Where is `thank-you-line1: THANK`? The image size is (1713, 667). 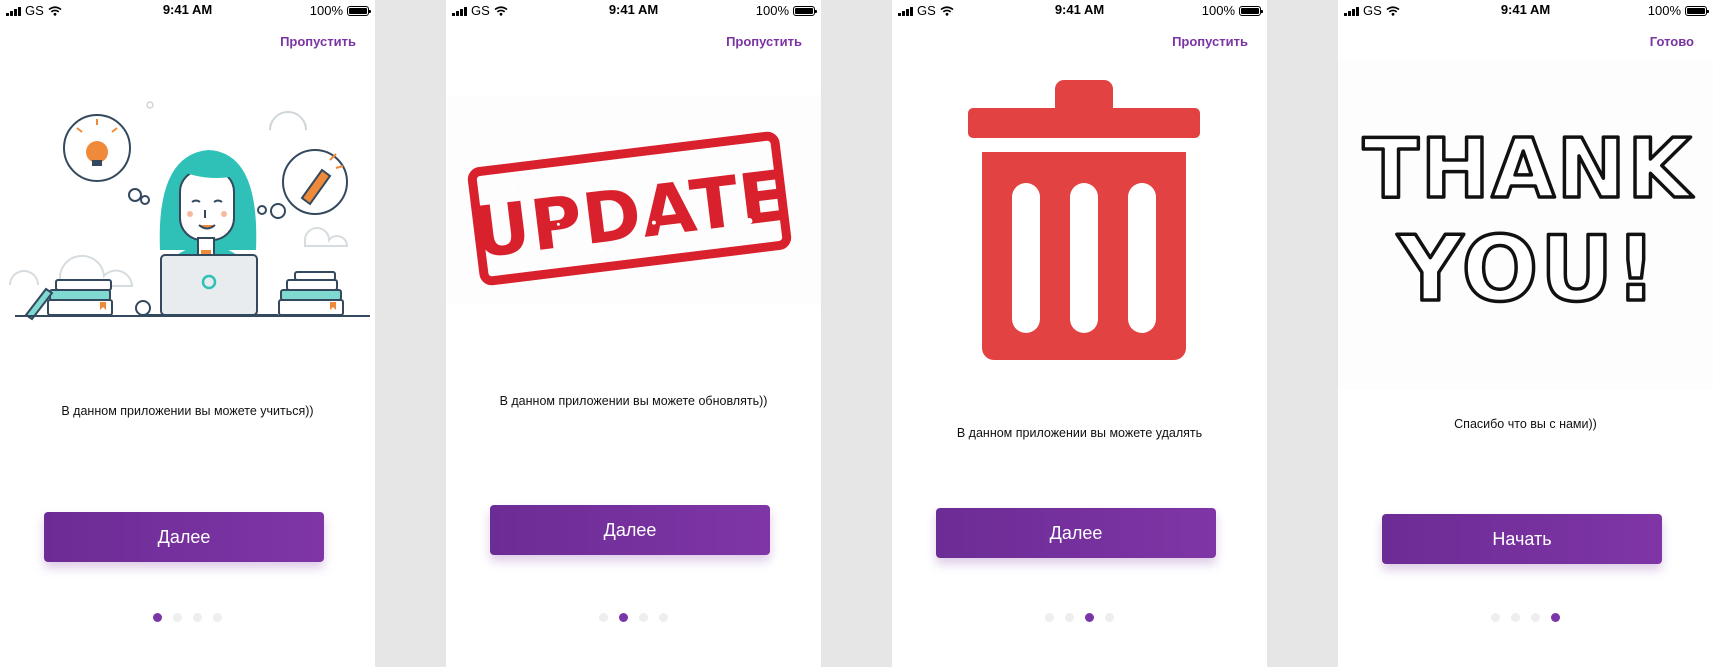 thank-you-line1: THANK is located at coordinates (1529, 169).